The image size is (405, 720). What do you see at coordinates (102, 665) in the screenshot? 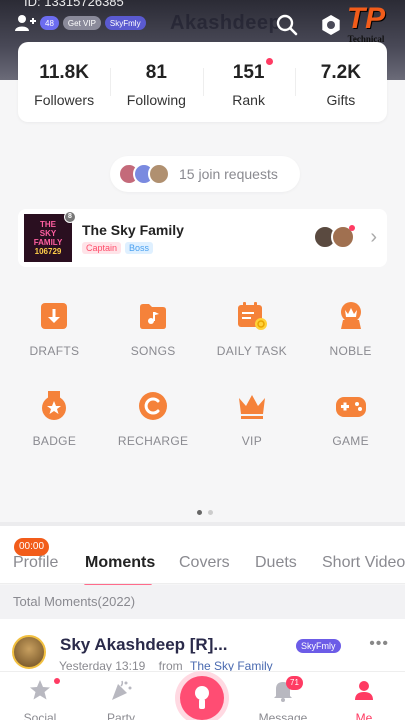
I see `moment-time: Yesterday 13:19` at bounding box center [102, 665].